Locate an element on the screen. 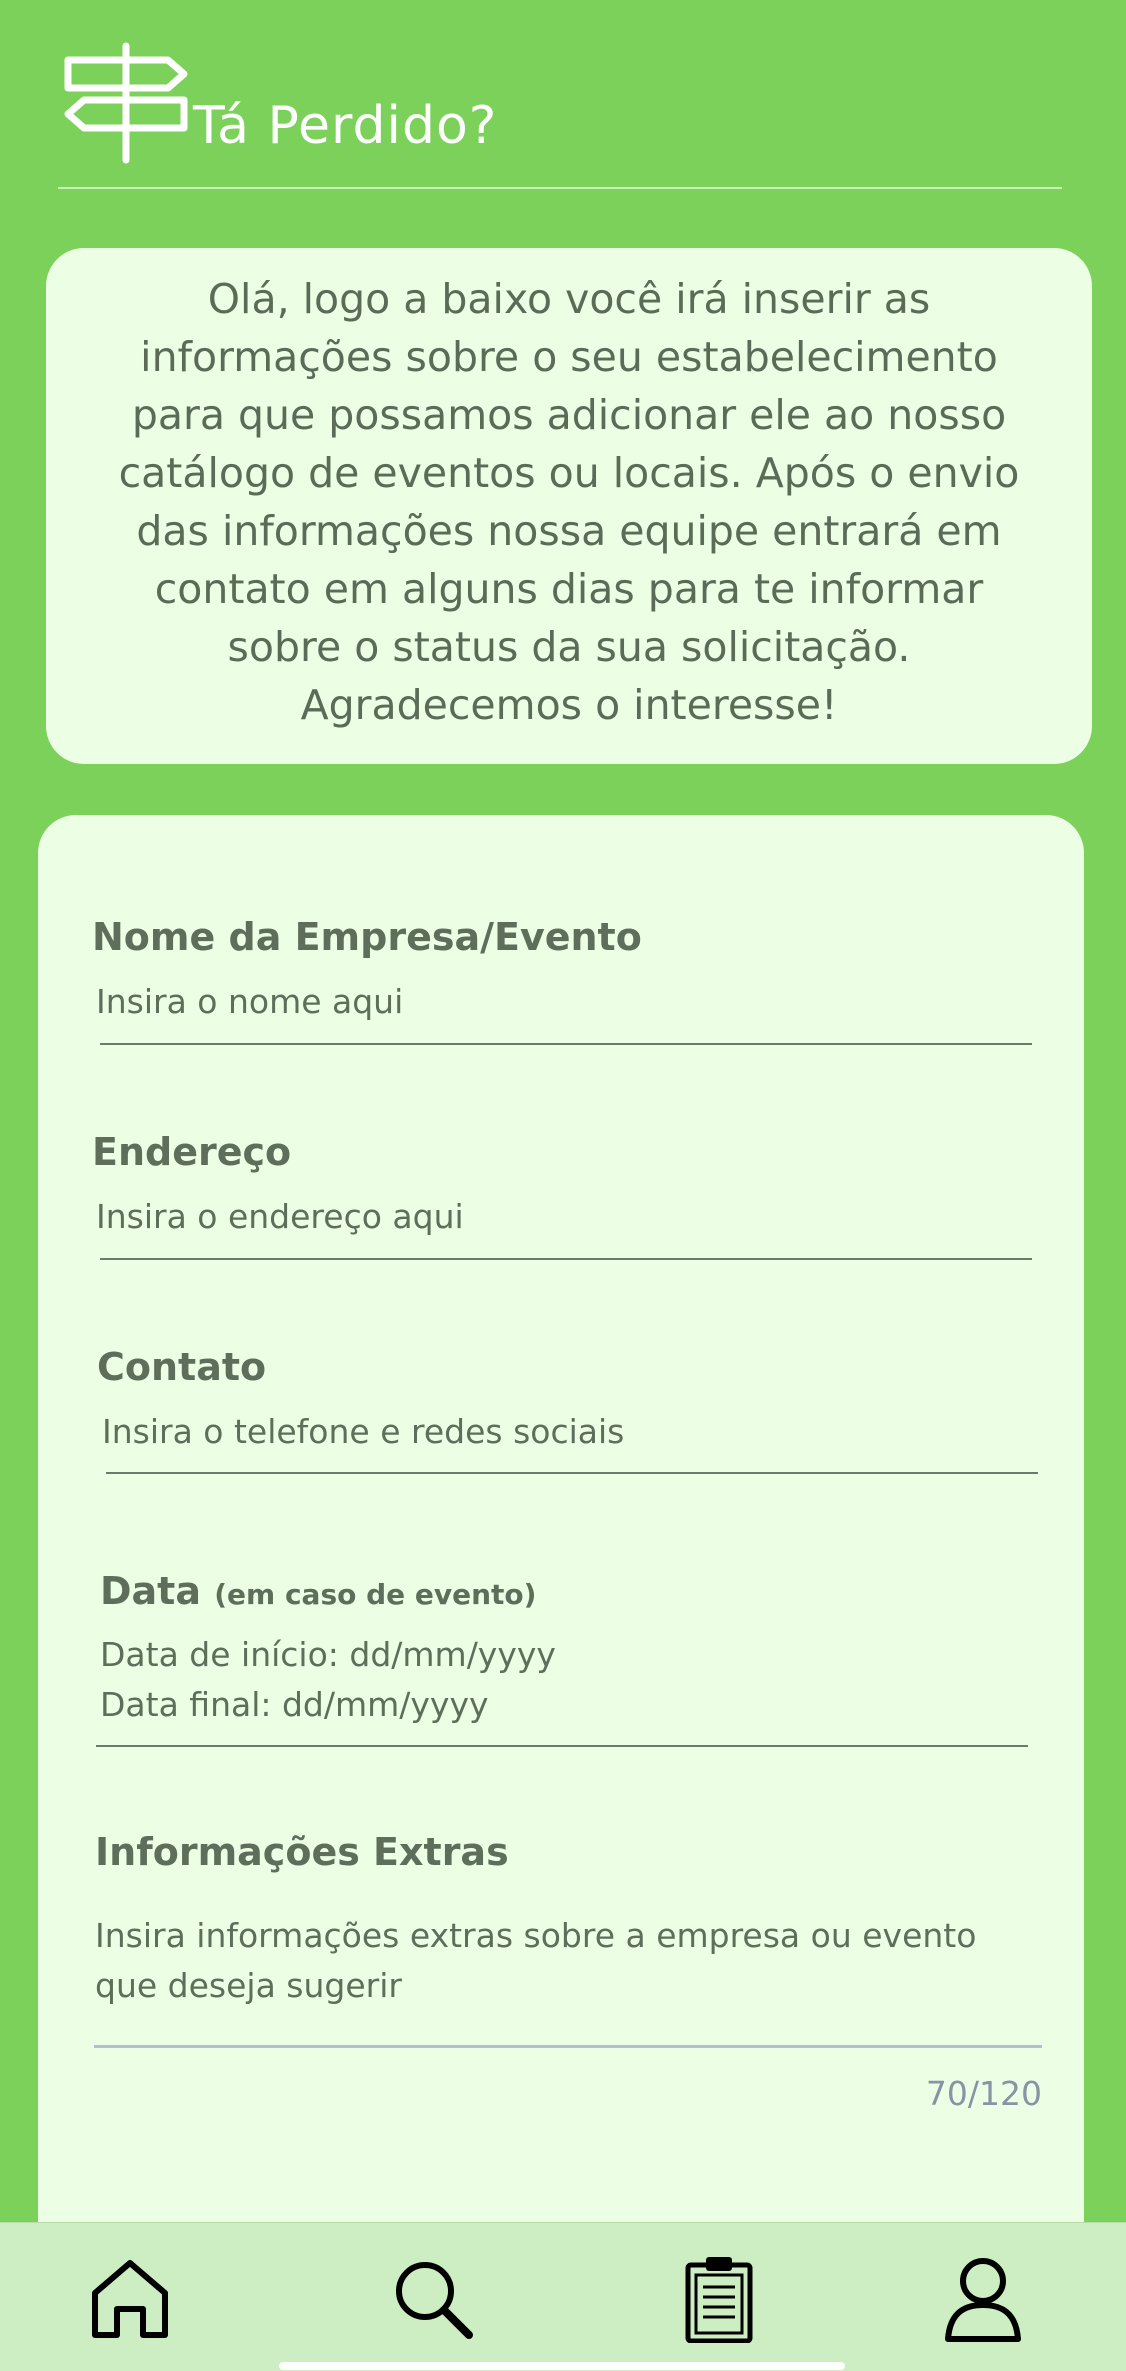 This screenshot has width=1126, height=2371. date-label-text: Data is located at coordinates (150, 1591).